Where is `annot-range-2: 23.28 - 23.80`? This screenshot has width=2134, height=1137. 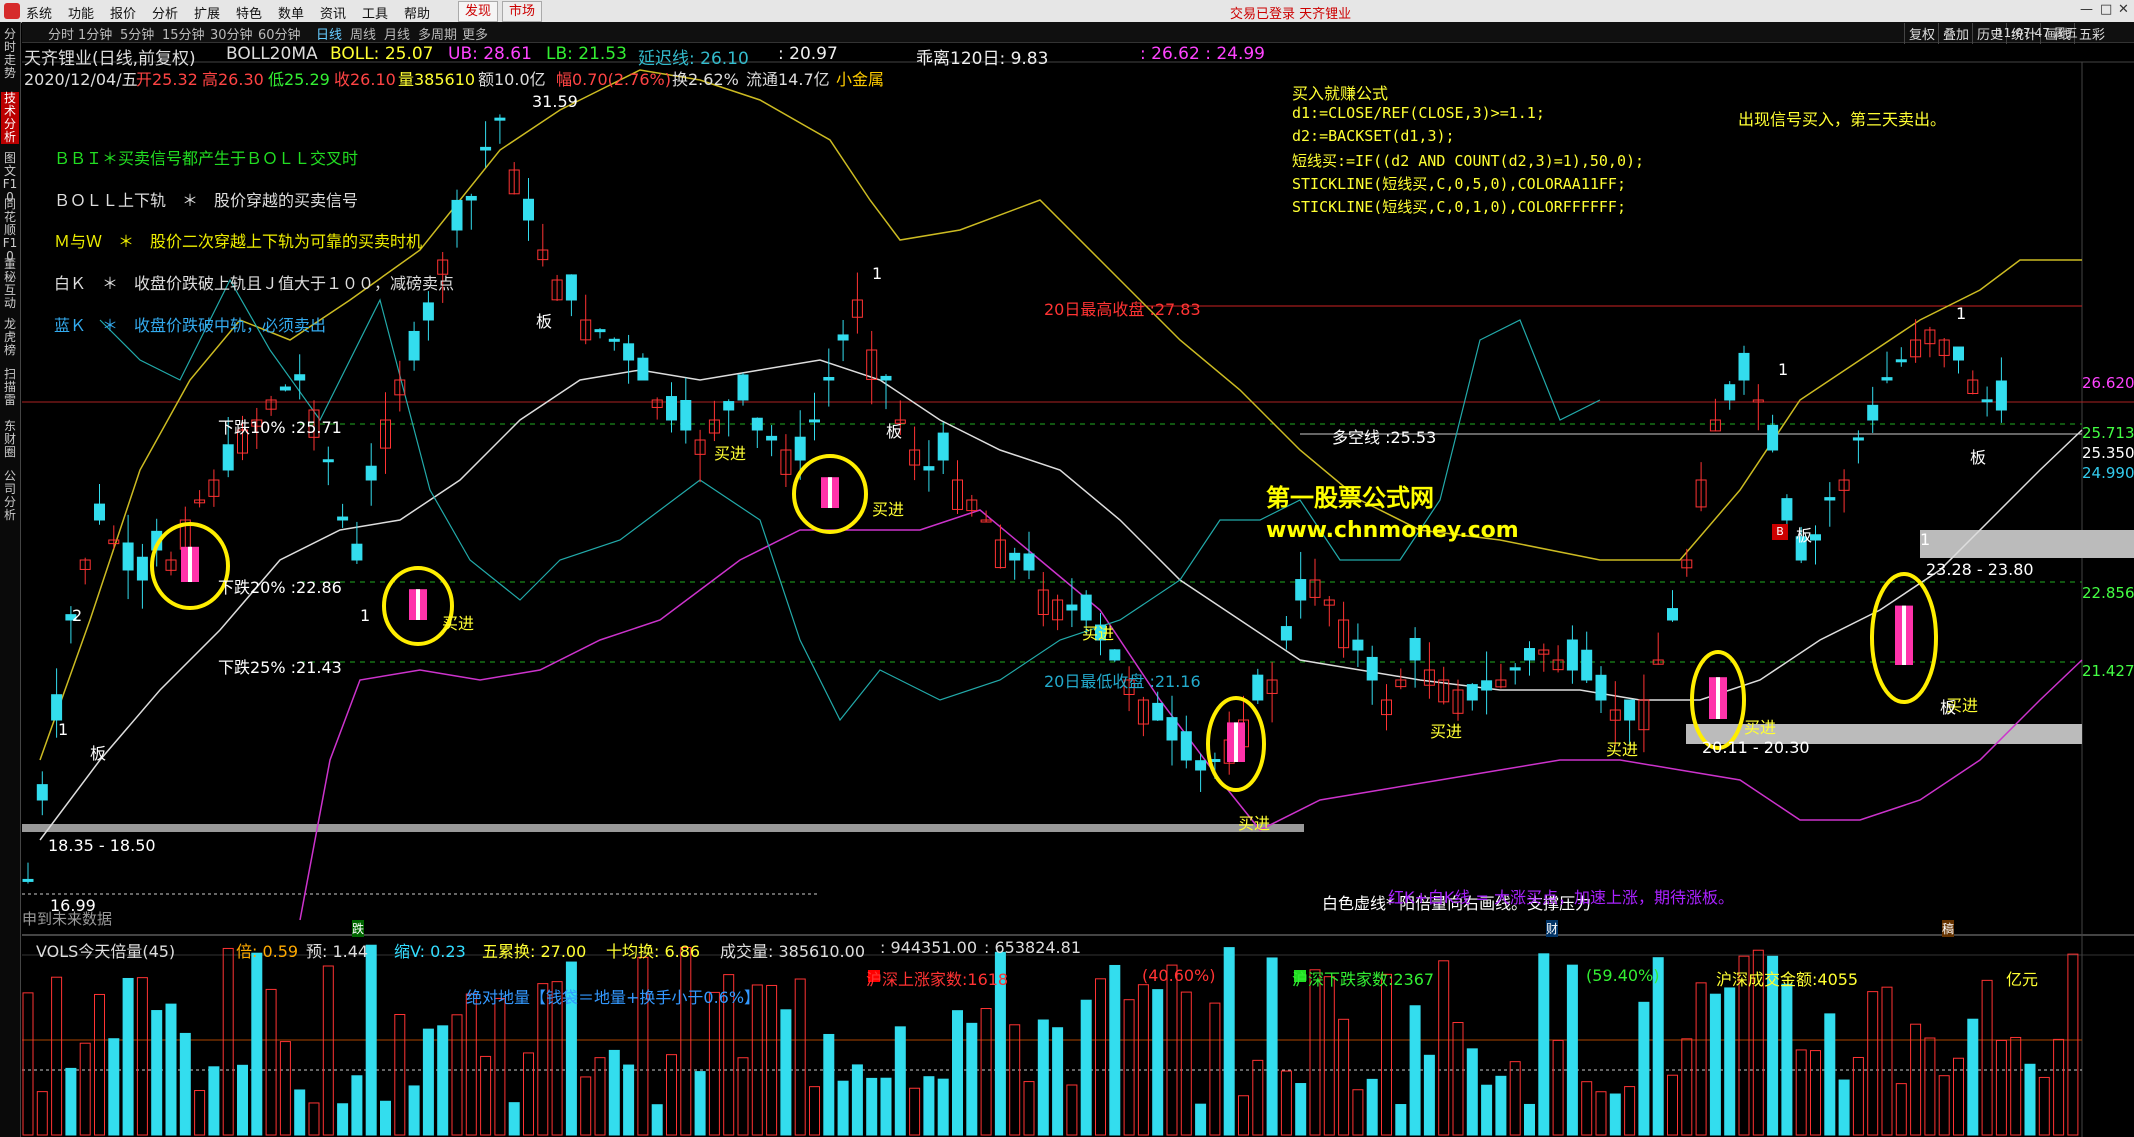
annot-range-2: 23.28 - 23.80 is located at coordinates (1980, 569).